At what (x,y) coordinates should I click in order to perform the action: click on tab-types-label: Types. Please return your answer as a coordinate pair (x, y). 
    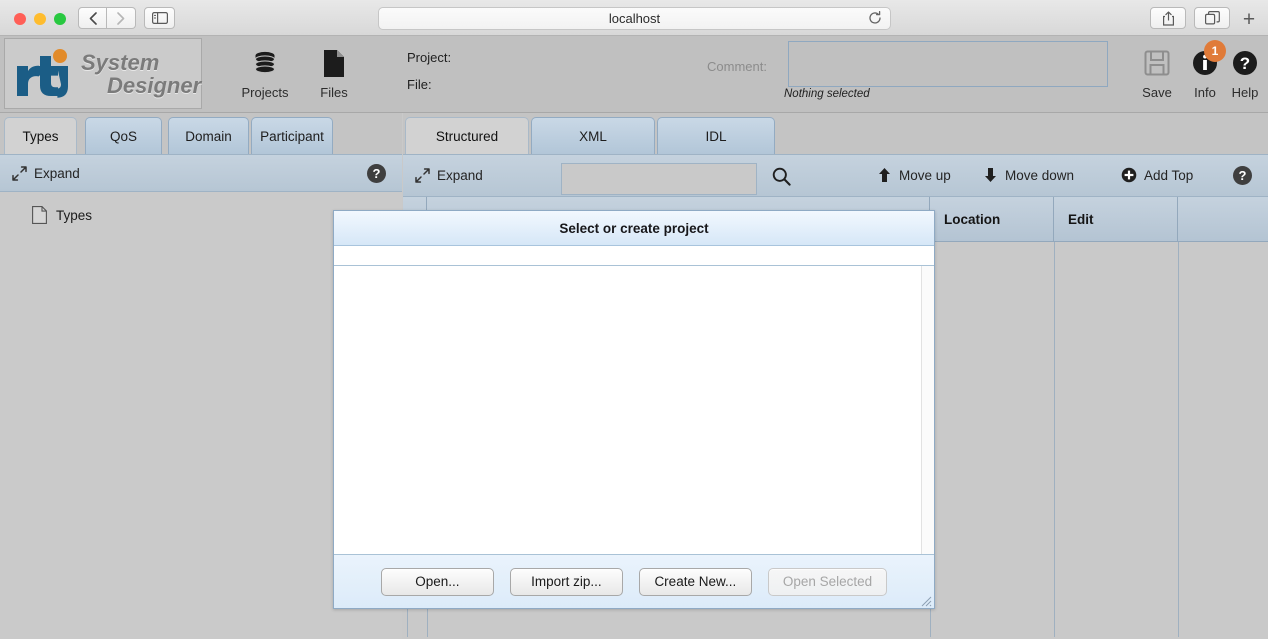
    Looking at the image, I should click on (40, 136).